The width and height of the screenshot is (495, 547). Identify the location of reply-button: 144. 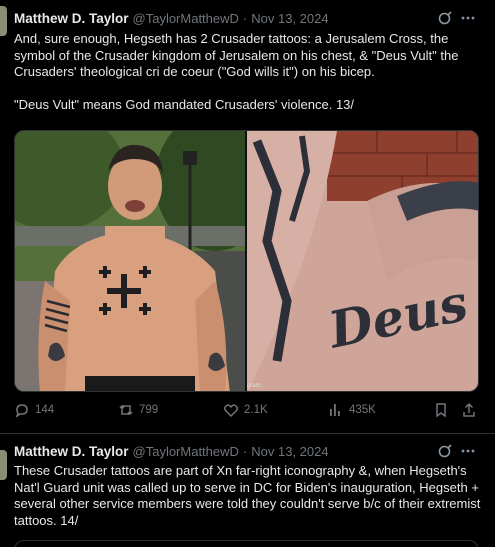
(34, 410).